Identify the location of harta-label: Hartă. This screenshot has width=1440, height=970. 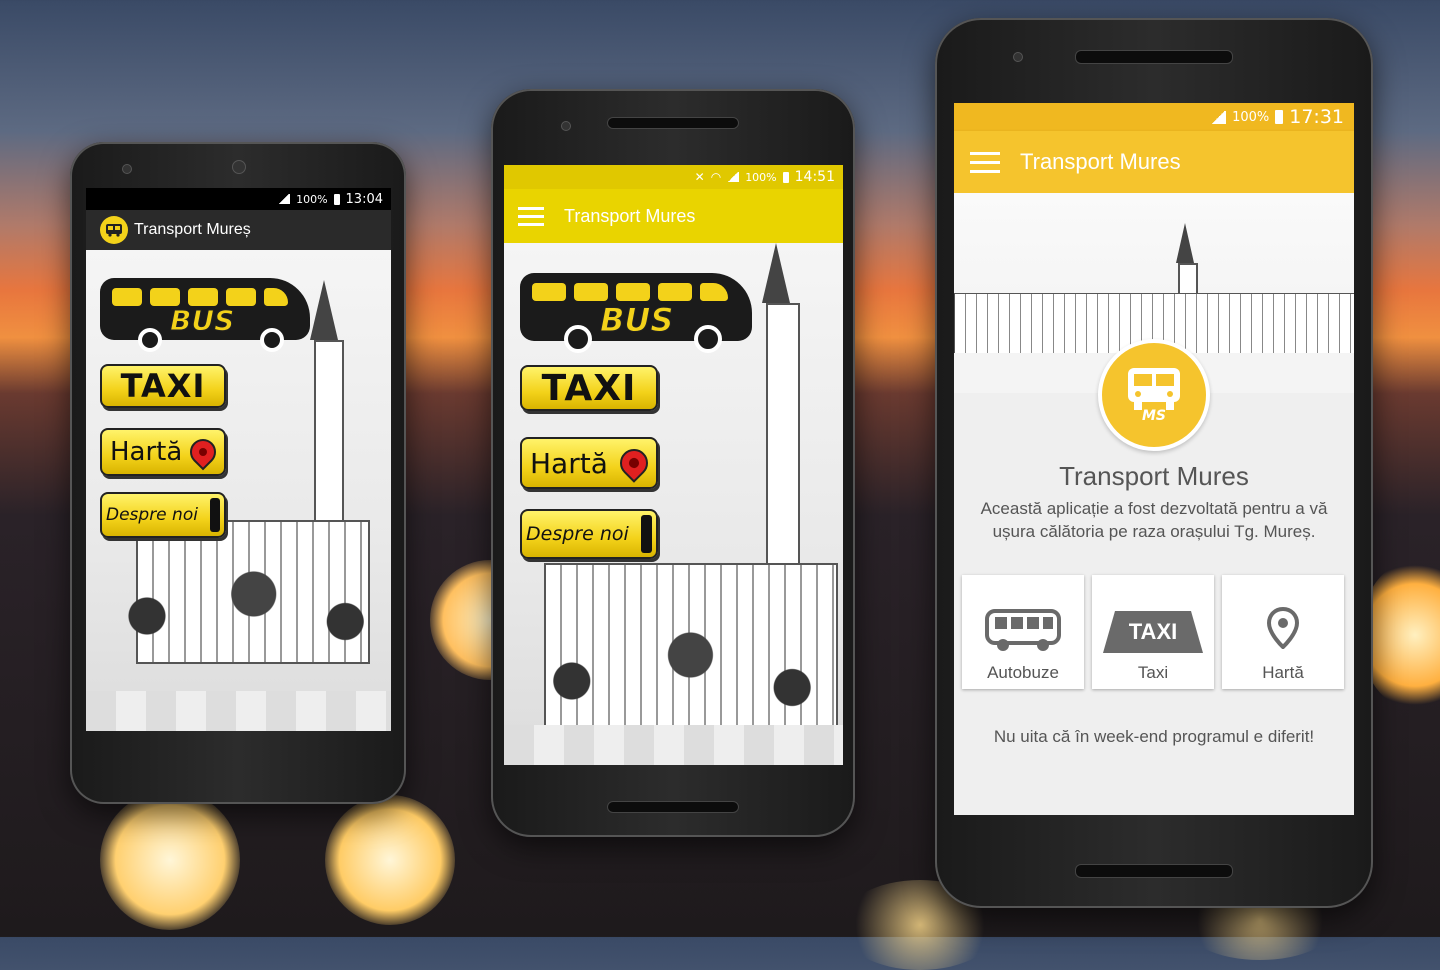
(1283, 672).